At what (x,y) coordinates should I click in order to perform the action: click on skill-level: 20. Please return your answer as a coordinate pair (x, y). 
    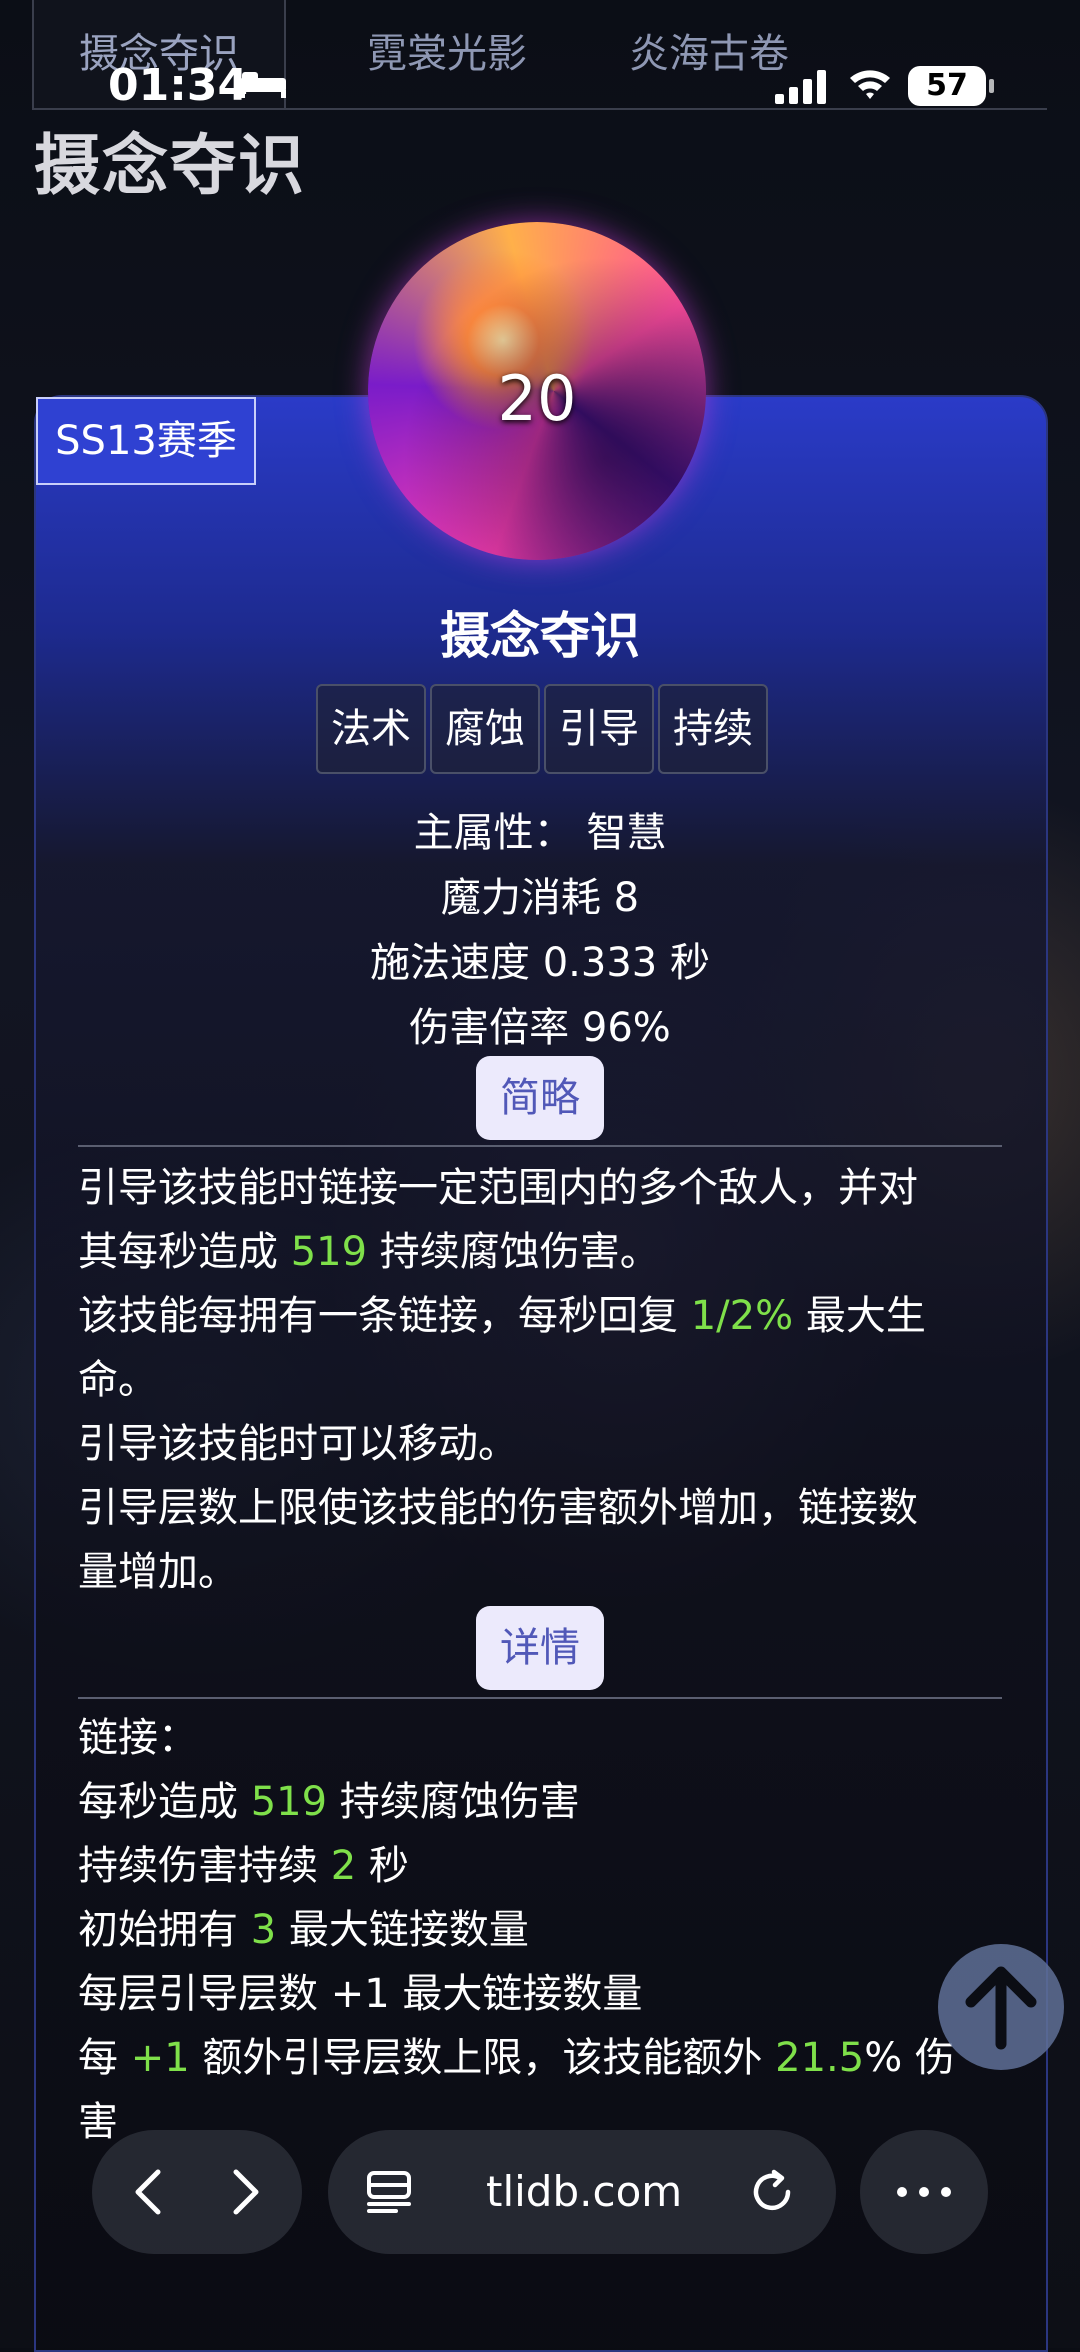
    Looking at the image, I should click on (537, 398).